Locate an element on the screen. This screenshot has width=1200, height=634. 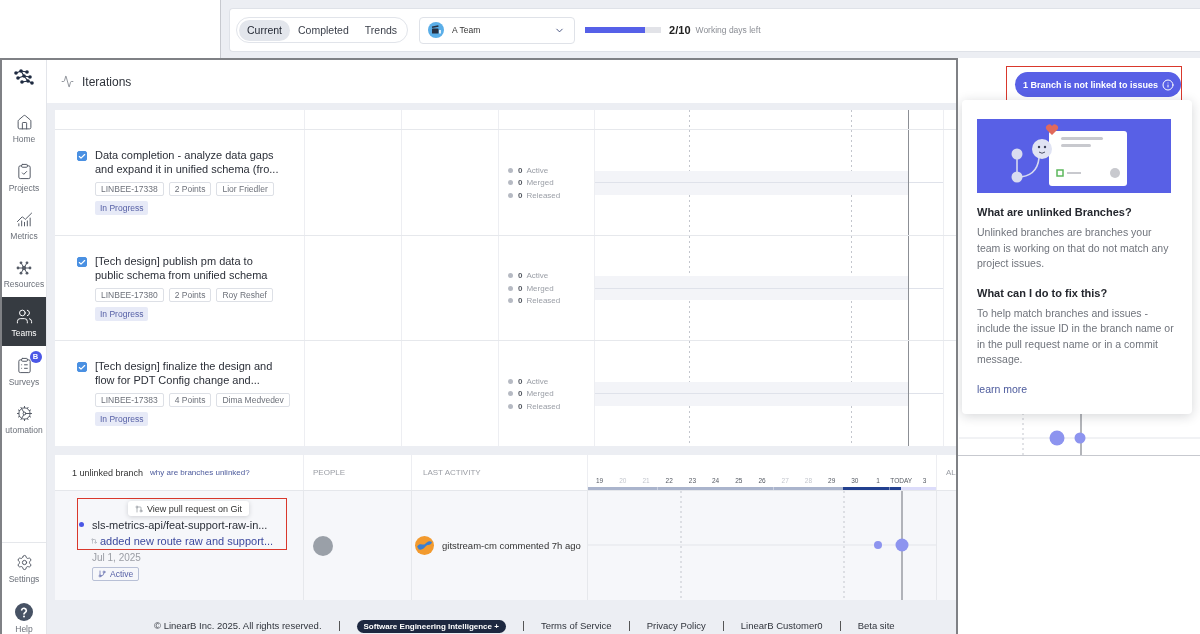
hub-icon is located at coordinates (24, 267).